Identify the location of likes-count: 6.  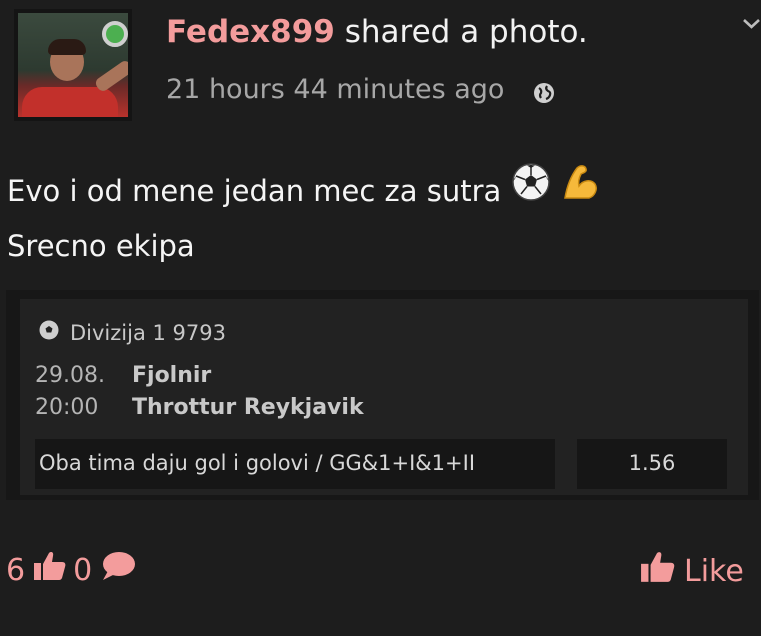
(16, 570).